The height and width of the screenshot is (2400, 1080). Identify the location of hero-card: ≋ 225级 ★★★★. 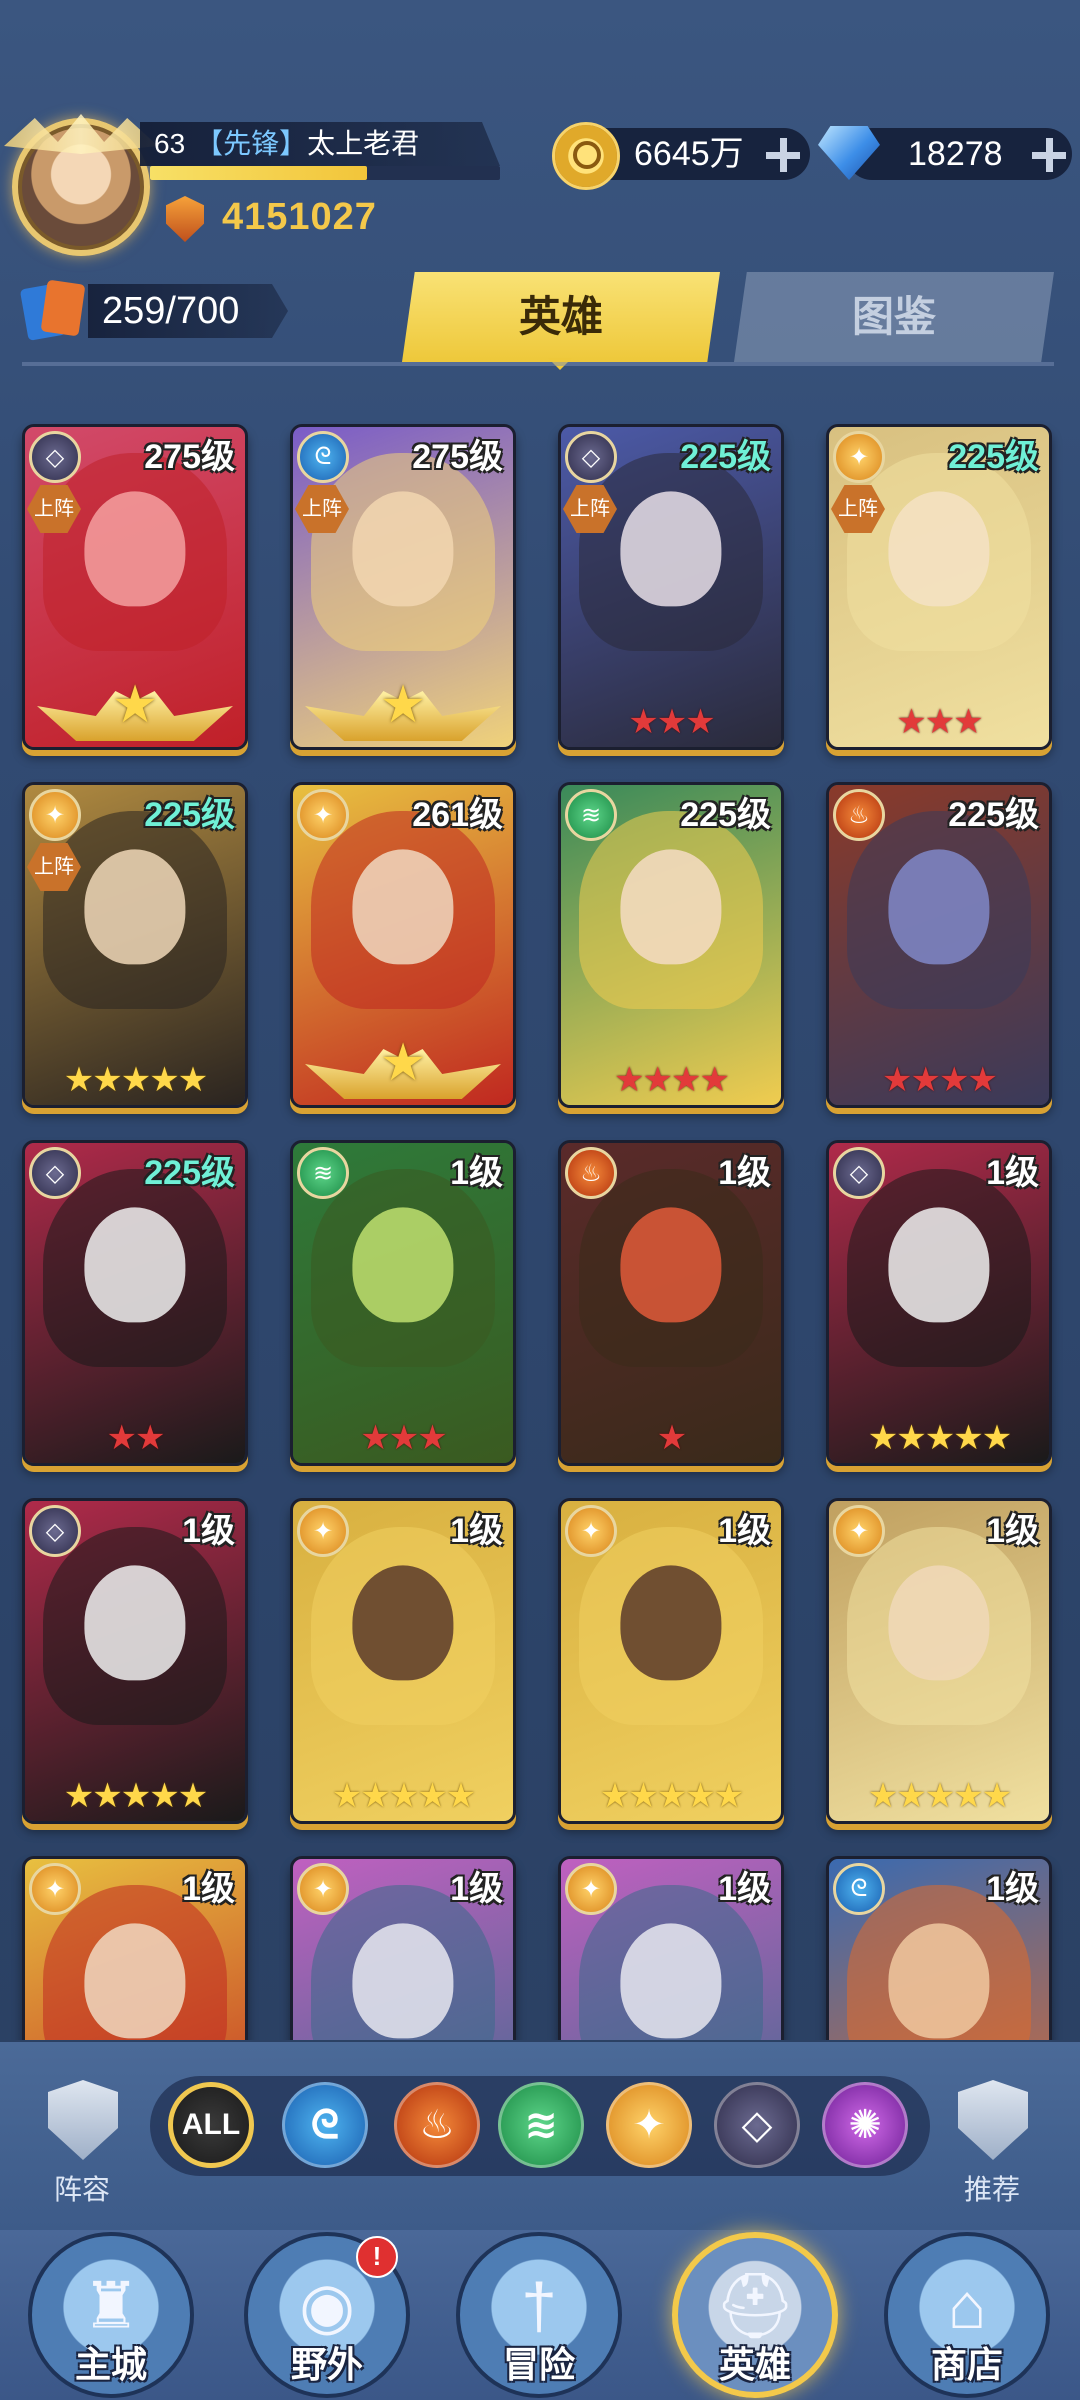
(671, 945).